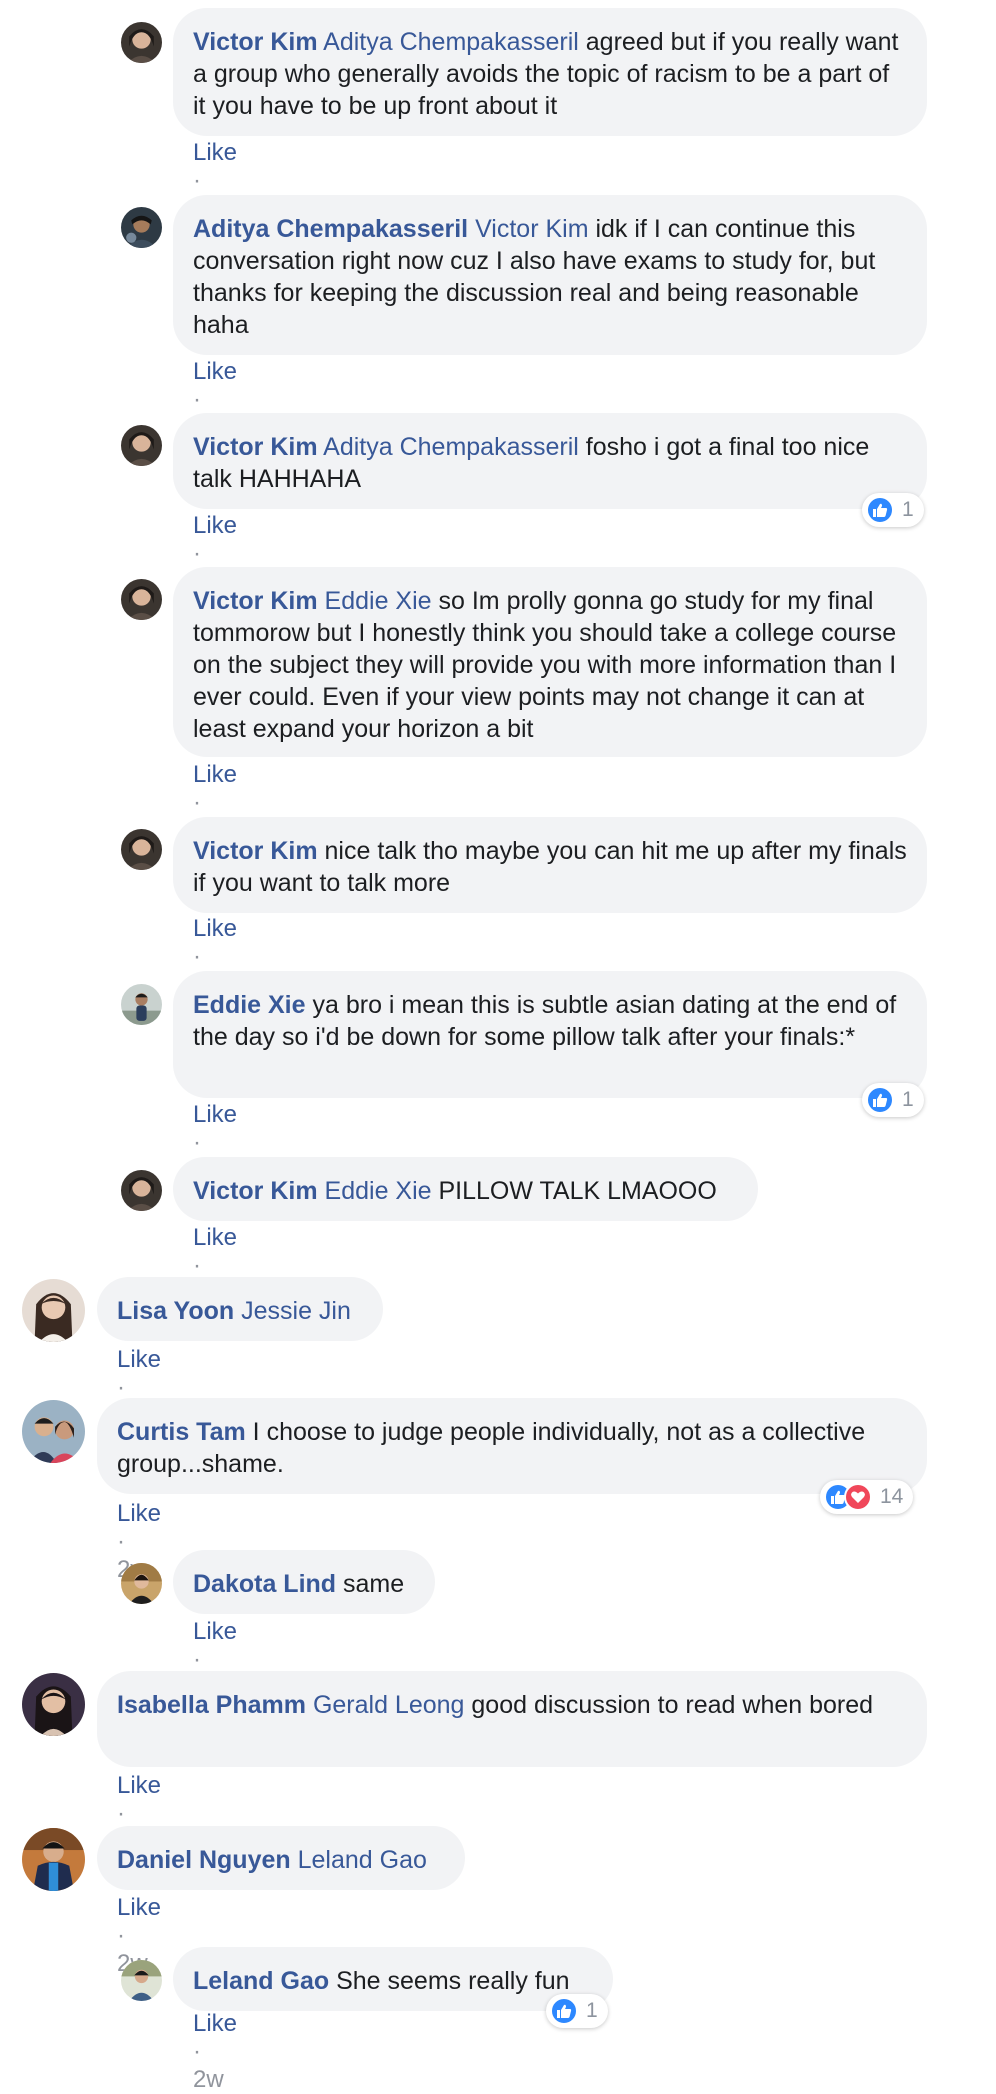 This screenshot has height=2094, width=996. Describe the element at coordinates (858, 1497) in the screenshot. I see `love-reaction-icon` at that location.